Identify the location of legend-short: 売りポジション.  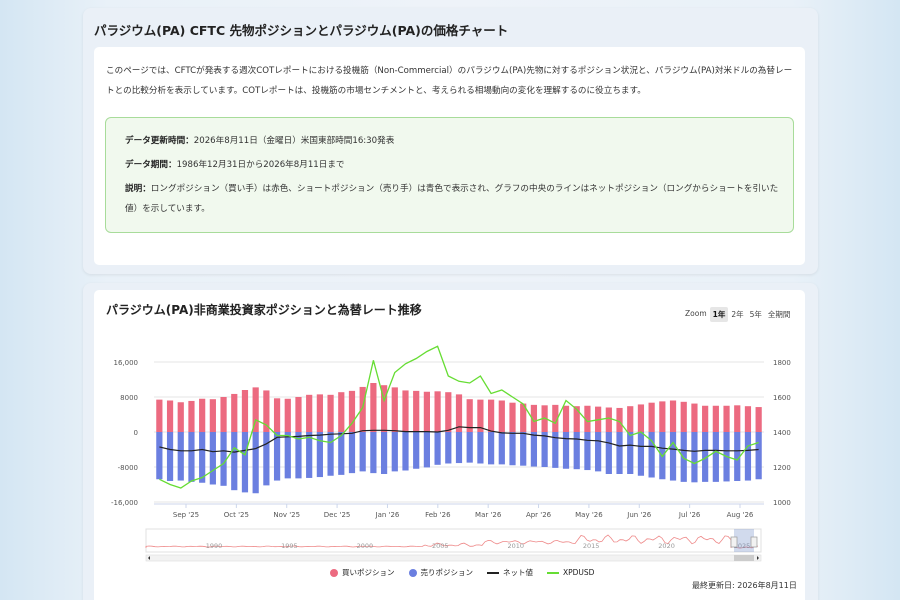
(441, 572).